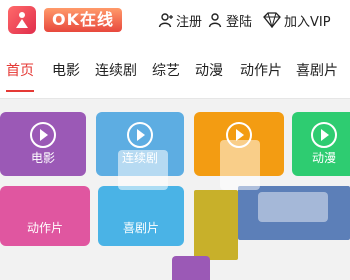 The image size is (350, 280). Describe the element at coordinates (83, 20) in the screenshot. I see `site-logo-text: OK在线` at that location.